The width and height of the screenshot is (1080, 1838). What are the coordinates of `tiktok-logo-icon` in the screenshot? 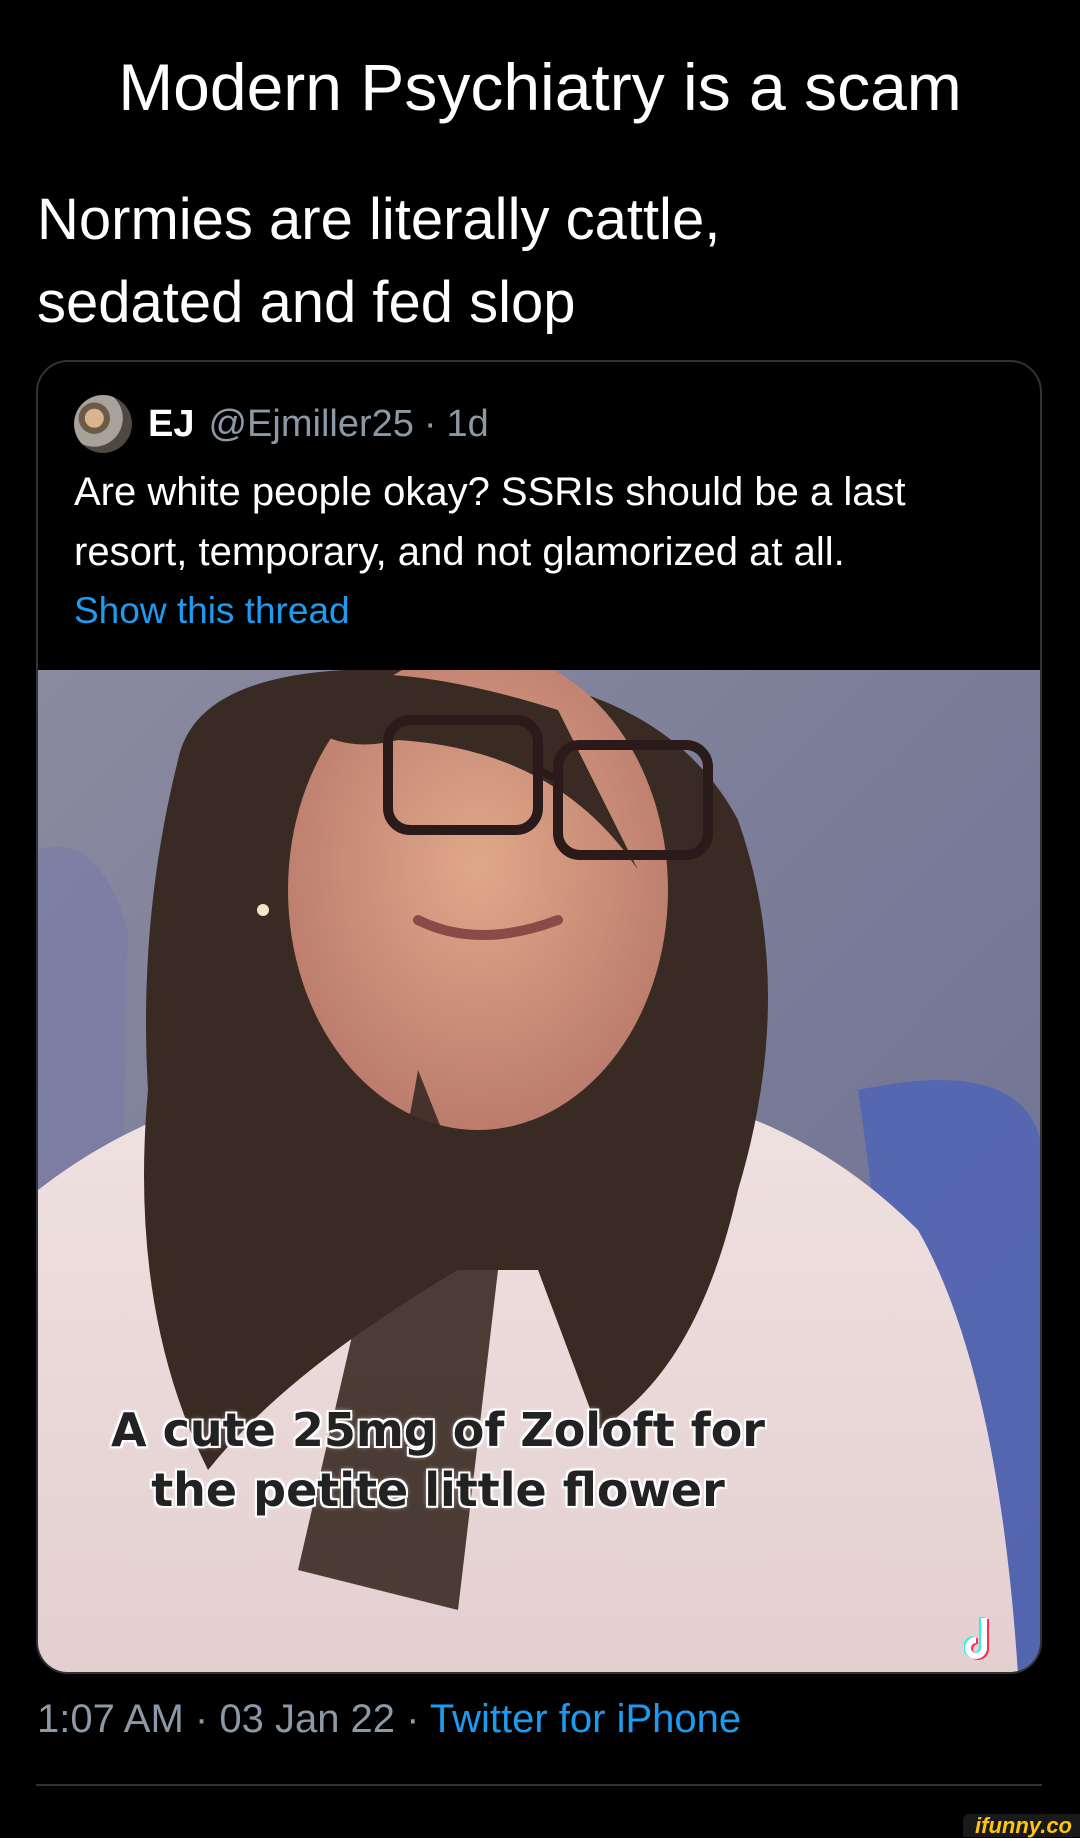 It's located at (976, 1638).